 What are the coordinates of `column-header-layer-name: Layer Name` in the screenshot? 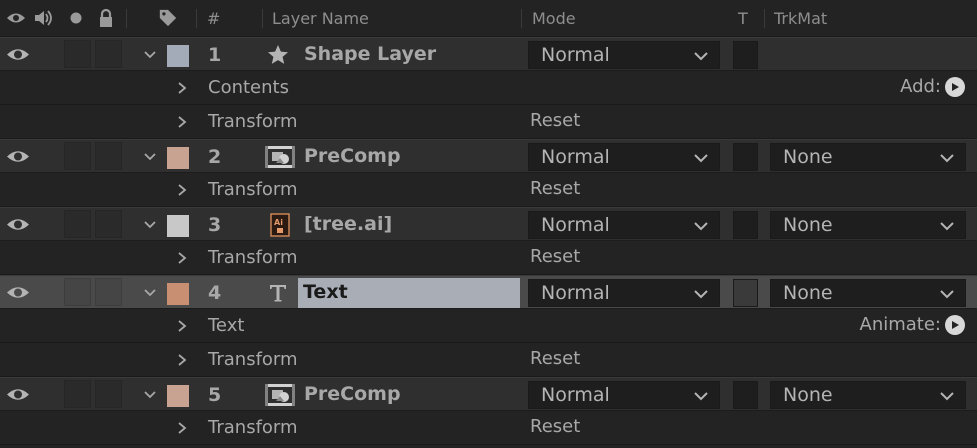 It's located at (320, 18).